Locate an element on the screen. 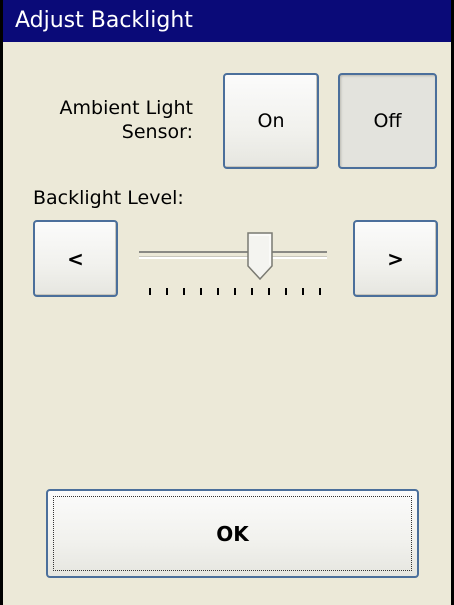  decrease-label: < is located at coordinates (75, 258).